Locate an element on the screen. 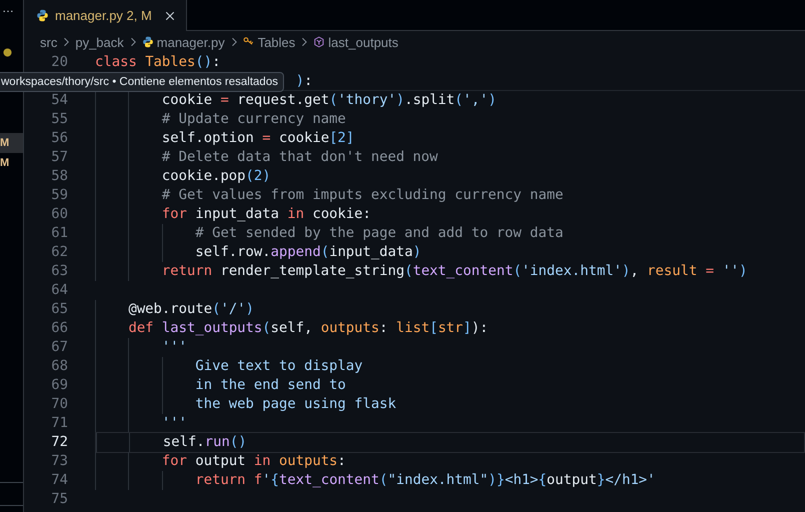 The height and width of the screenshot is (512, 805). code-line: cookie = request.get('thory').split(',') is located at coordinates (329, 100).